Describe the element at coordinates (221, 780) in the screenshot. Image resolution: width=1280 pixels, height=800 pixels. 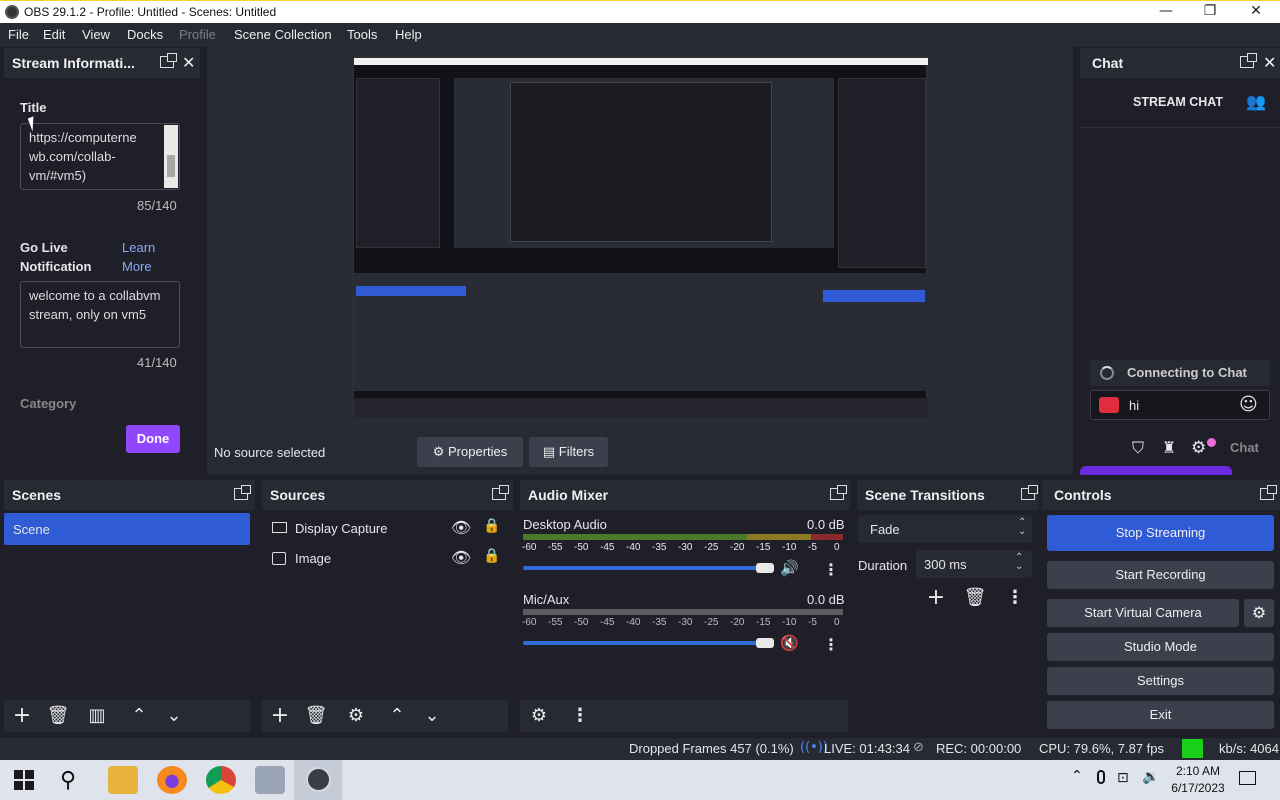
I see `chrome-icon` at that location.